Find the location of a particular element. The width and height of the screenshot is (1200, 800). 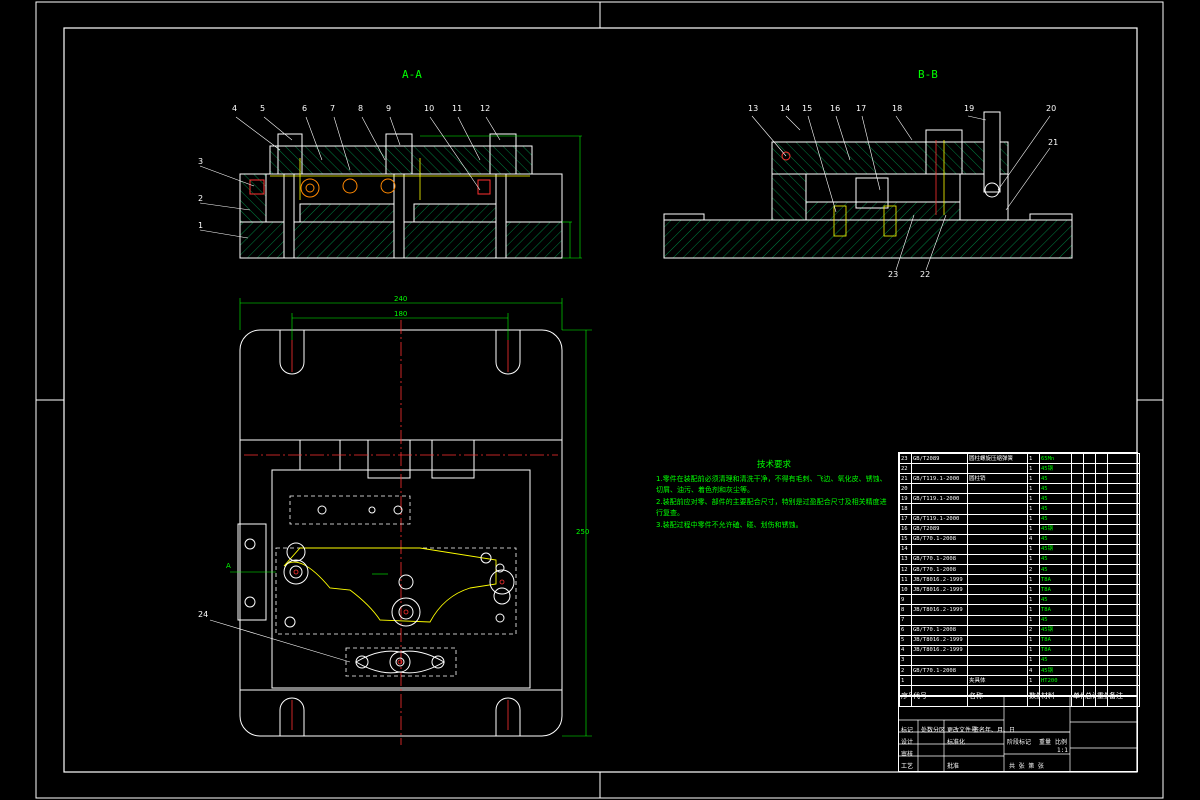

bom-row: 14 1 45钢 is located at coordinates (1019, 549).